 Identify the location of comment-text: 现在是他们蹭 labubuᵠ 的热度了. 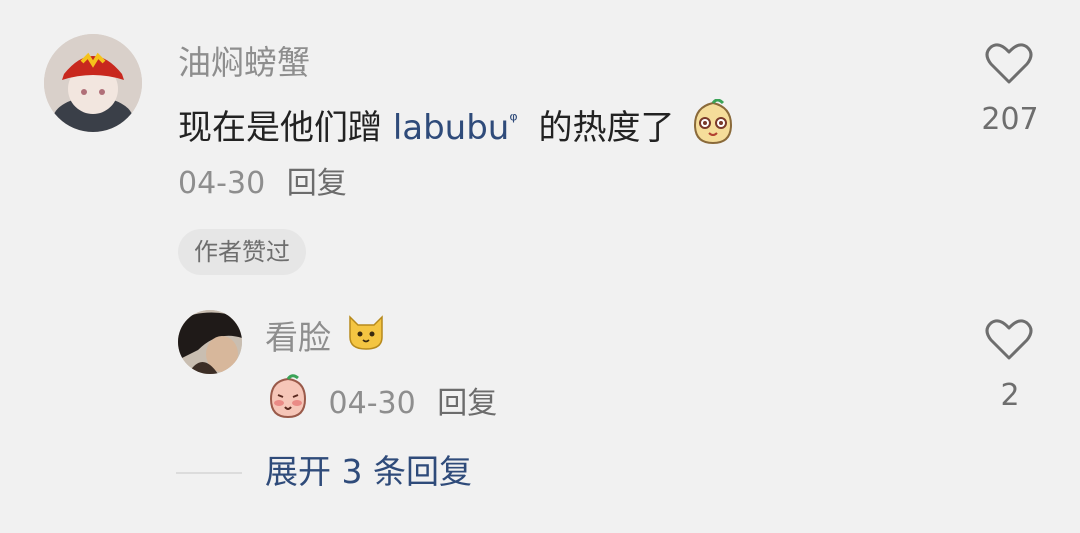
(457, 127).